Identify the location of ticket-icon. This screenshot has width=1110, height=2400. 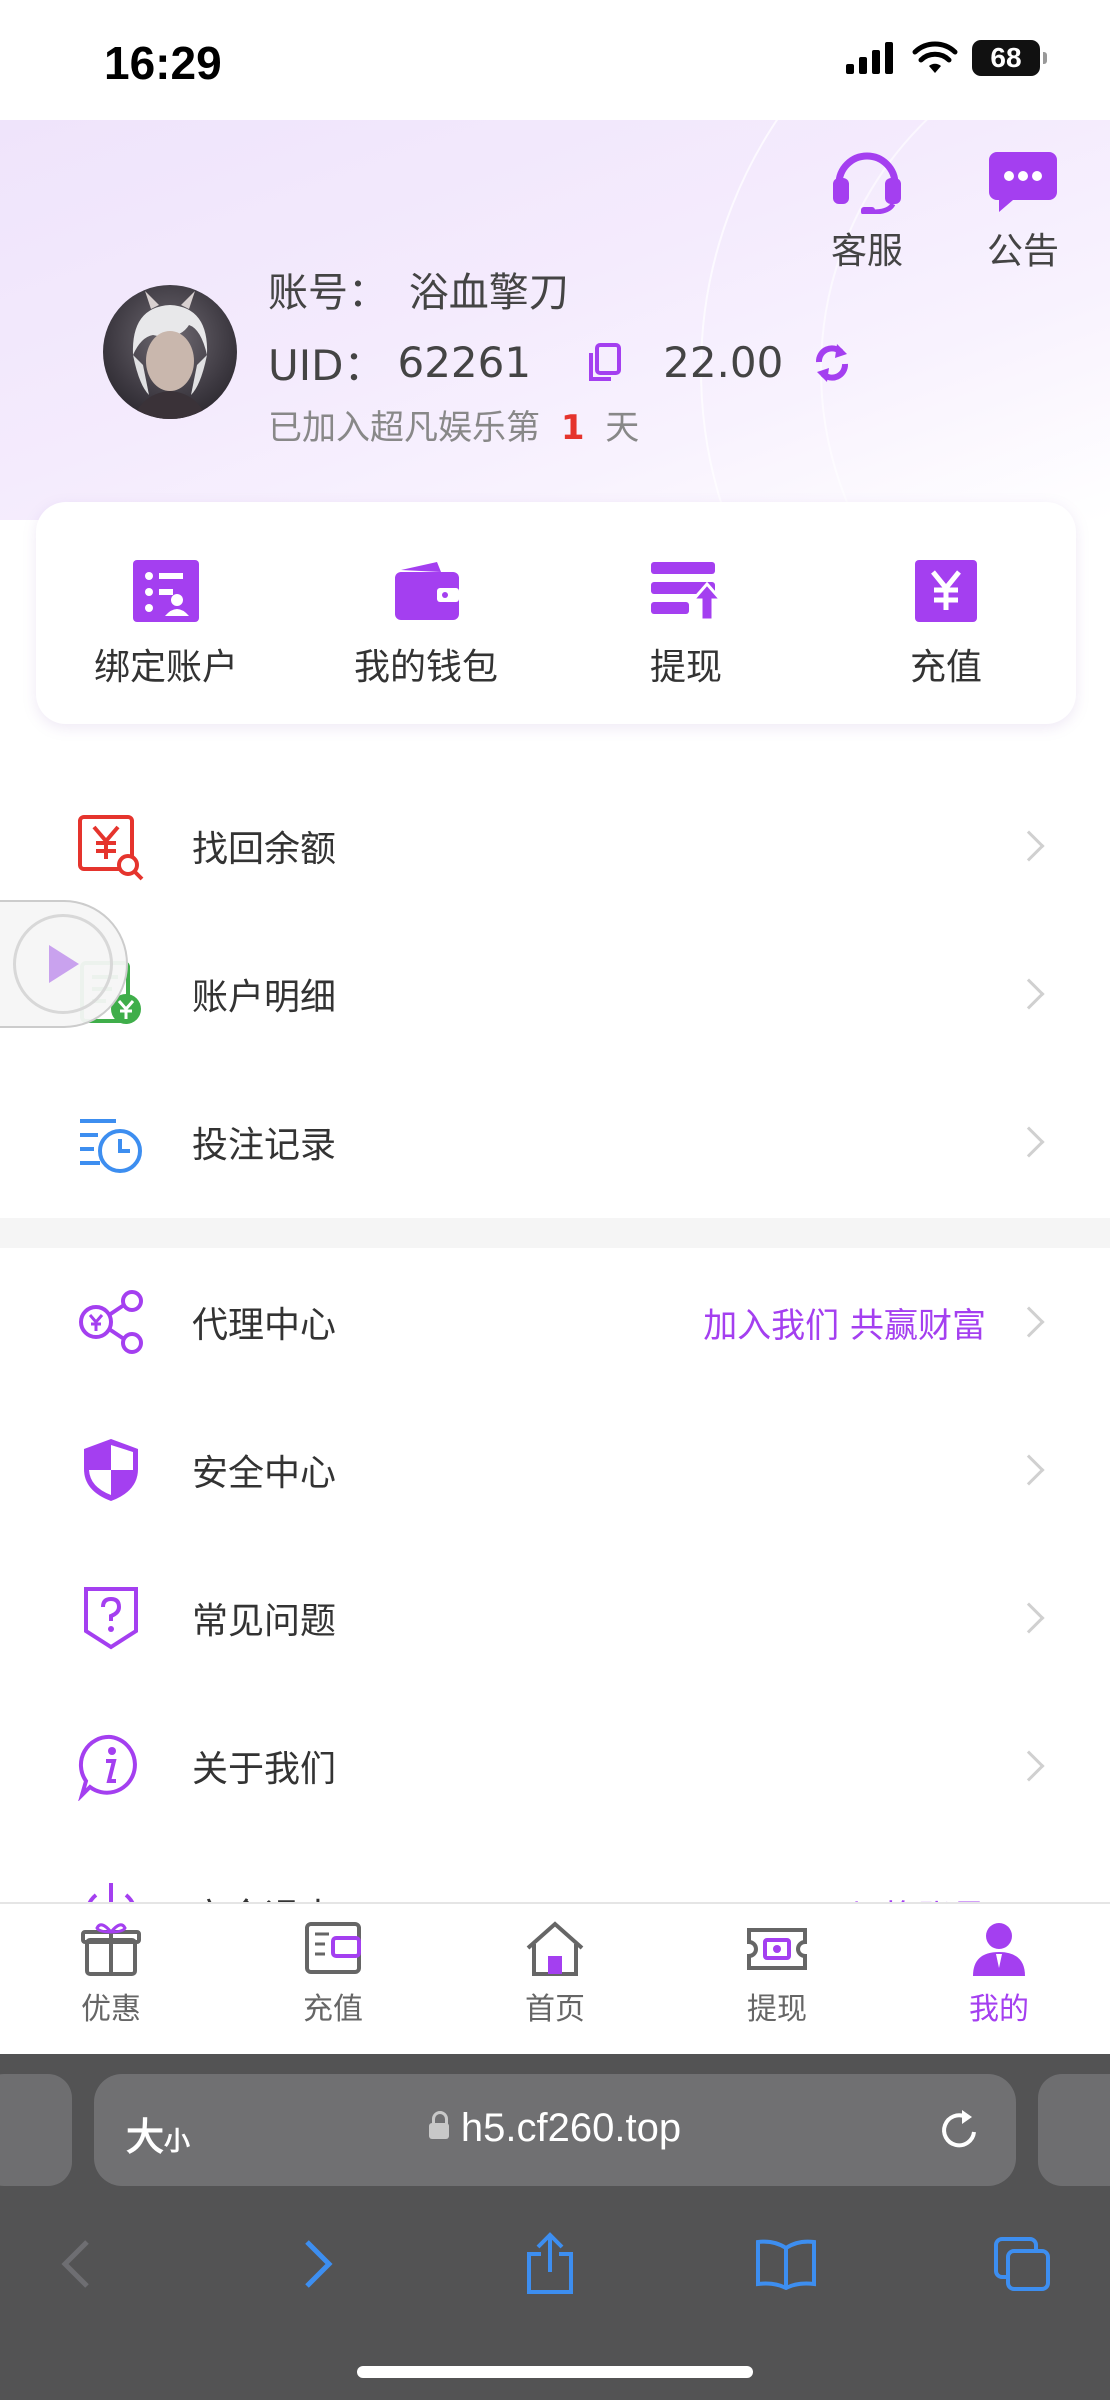
(777, 1949).